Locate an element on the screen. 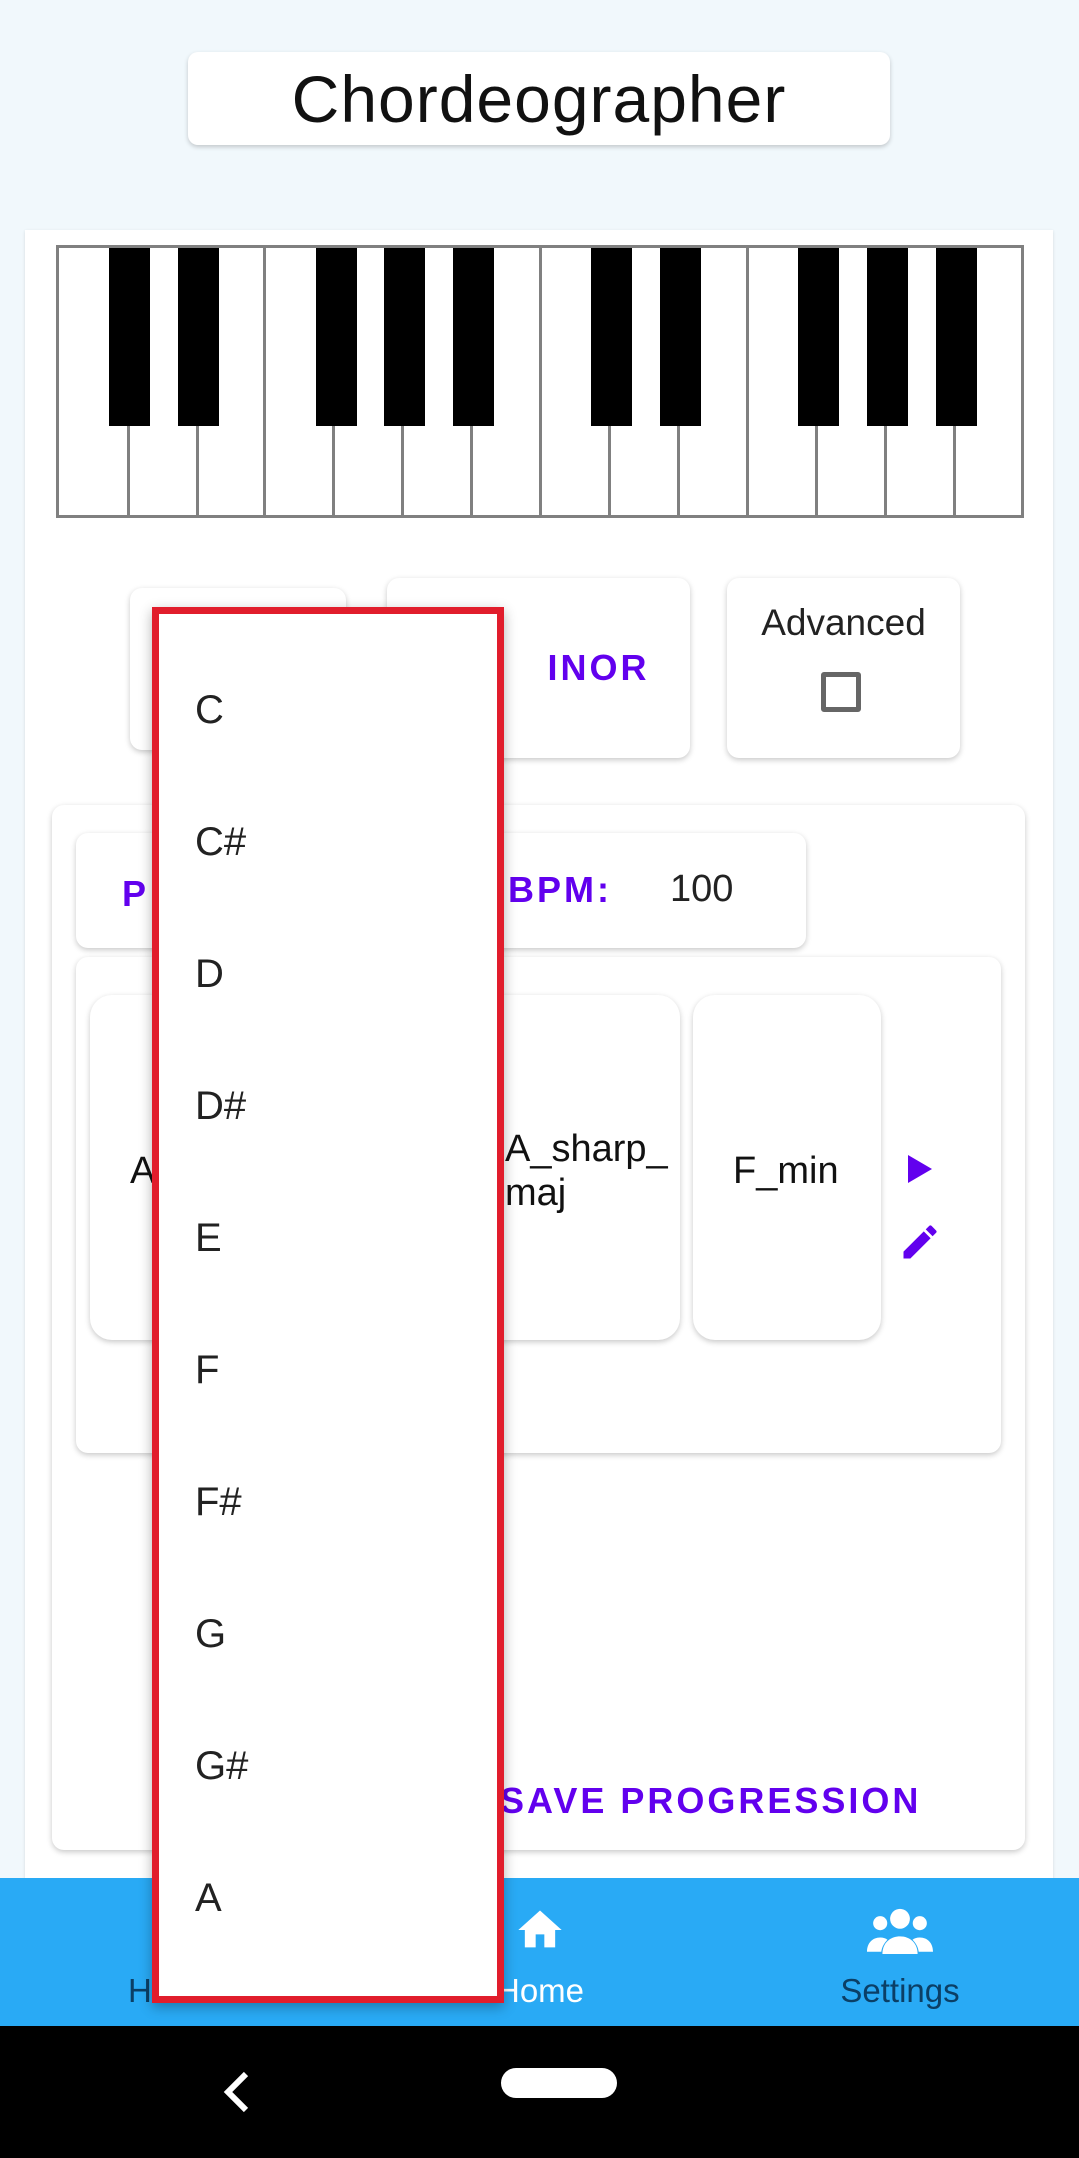  dropdown-option: E is located at coordinates (328, 1238).